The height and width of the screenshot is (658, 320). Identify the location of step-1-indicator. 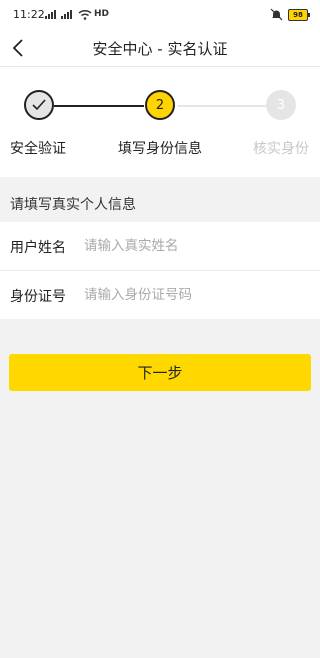
(39, 105).